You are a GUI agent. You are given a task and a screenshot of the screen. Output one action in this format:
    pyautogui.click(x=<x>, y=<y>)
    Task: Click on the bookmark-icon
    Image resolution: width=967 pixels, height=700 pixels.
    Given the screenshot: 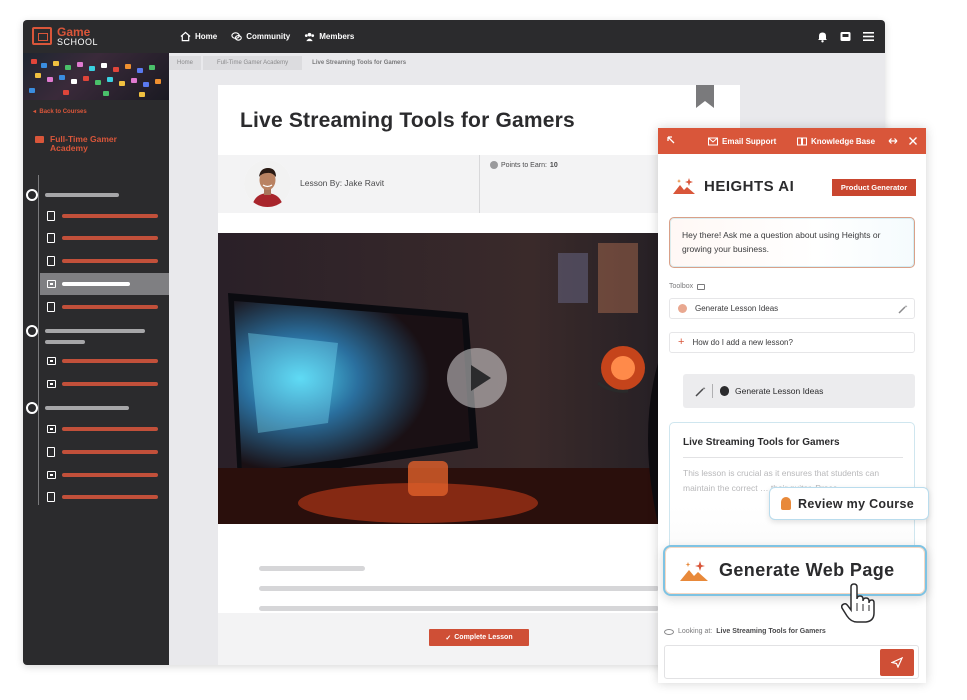 What is the action you would take?
    pyautogui.click(x=705, y=96)
    